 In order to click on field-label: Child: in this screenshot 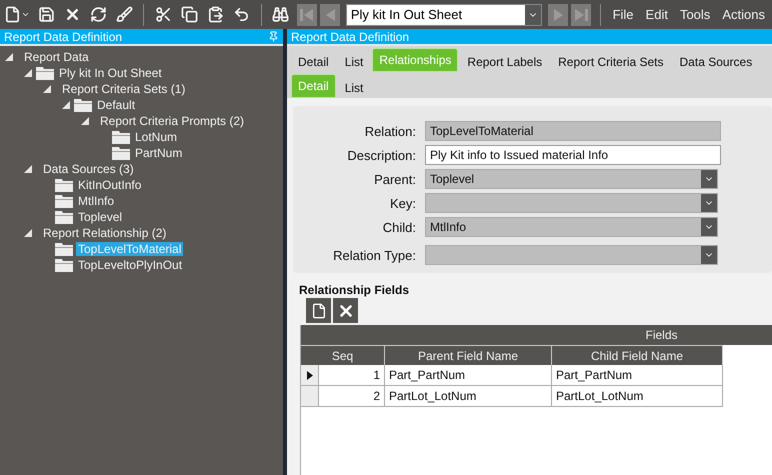, I will do `click(399, 227)`.